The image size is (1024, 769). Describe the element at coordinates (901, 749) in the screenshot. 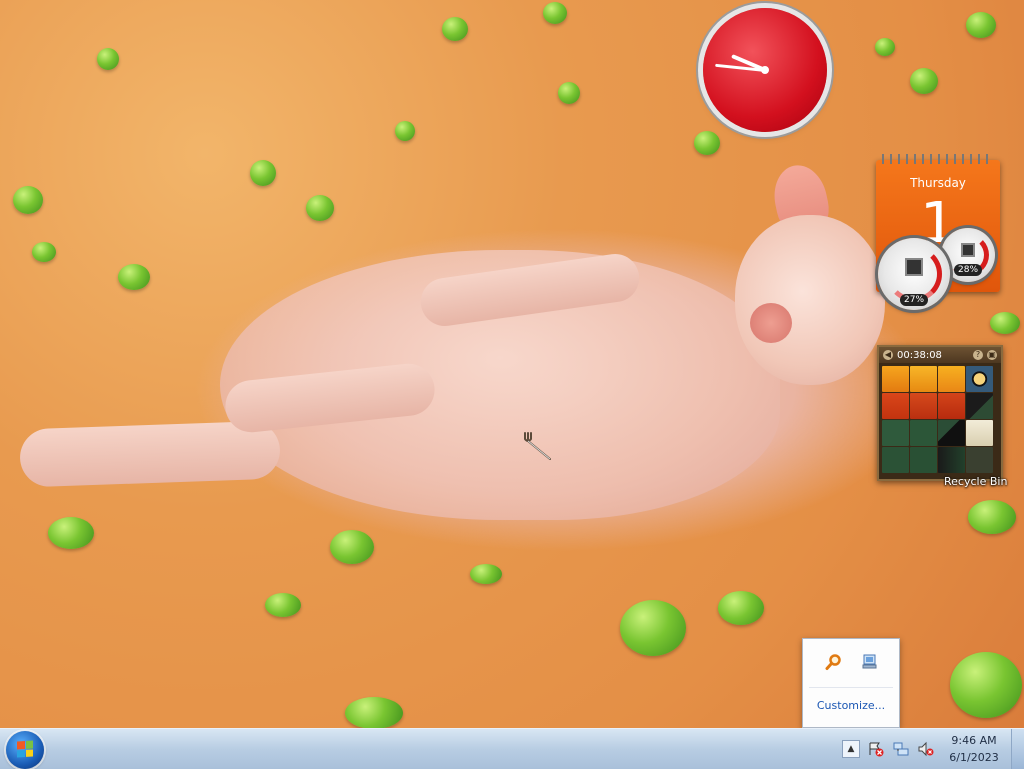

I see `network-status-icon` at that location.